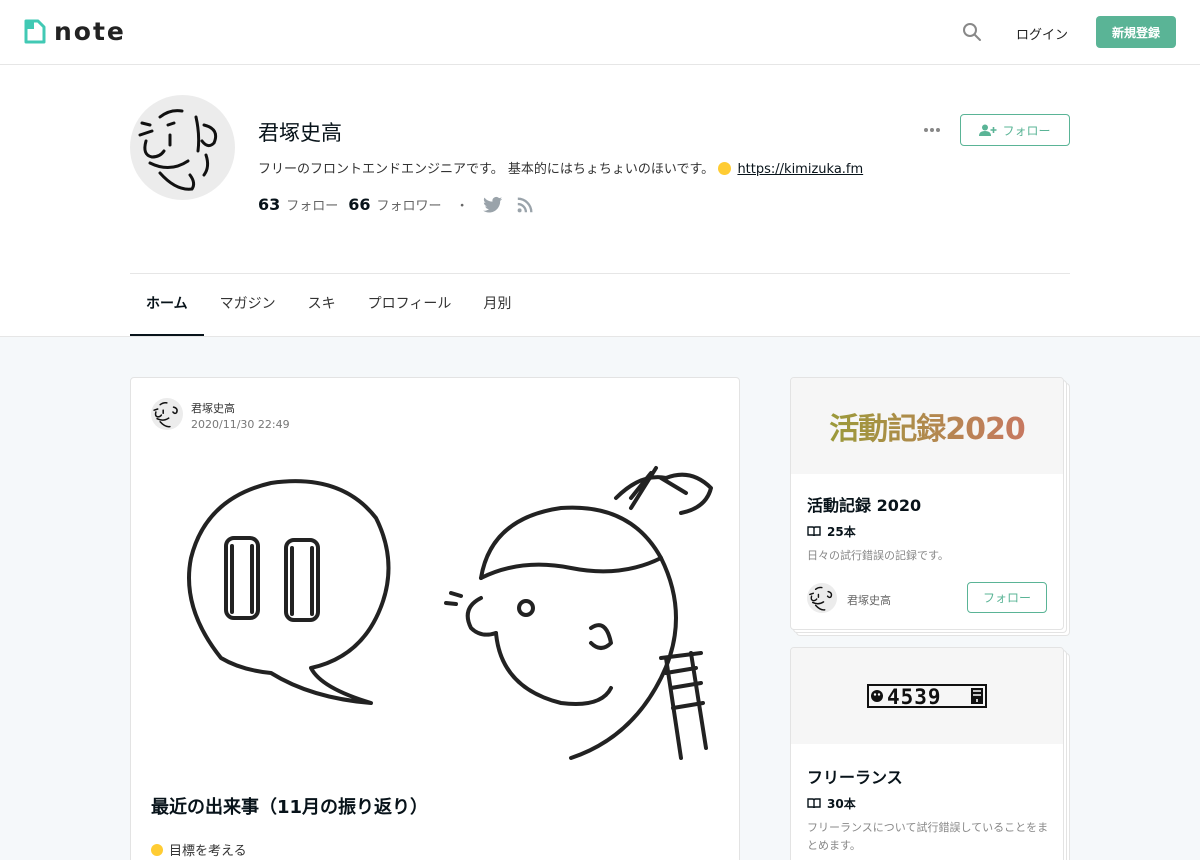  I want to click on bio-link: https://kimizuka.fm, so click(800, 169).